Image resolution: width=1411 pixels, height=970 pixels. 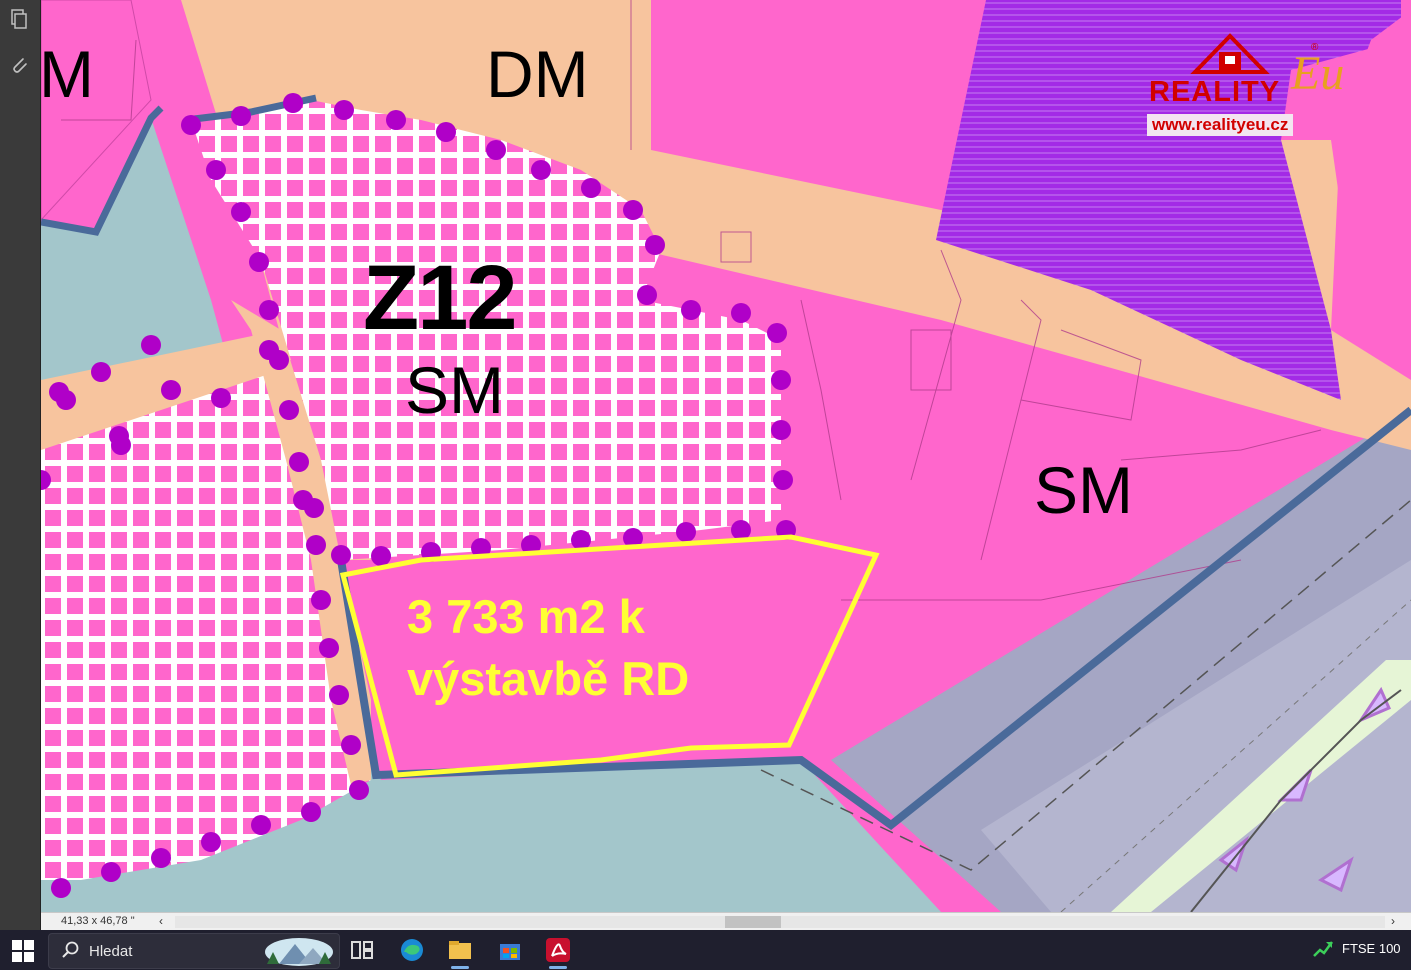 What do you see at coordinates (1220, 125) in the screenshot?
I see `watermark-url: www.realityeu.cz` at bounding box center [1220, 125].